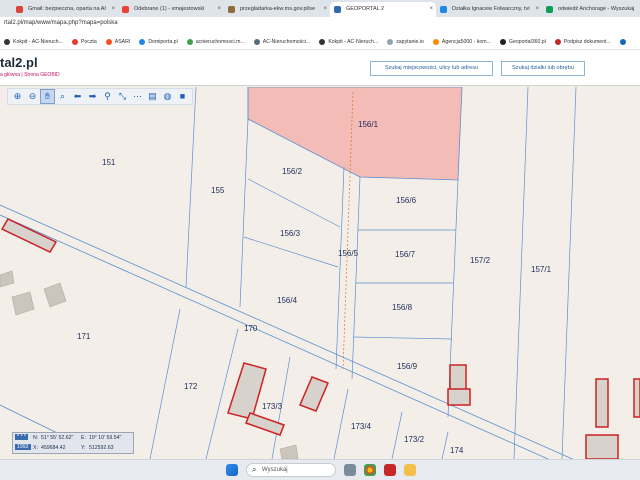 The width and height of the screenshot is (640, 480). Describe the element at coordinates (23, 447) in the screenshot. I see `coordinate-system: 1992` at that location.